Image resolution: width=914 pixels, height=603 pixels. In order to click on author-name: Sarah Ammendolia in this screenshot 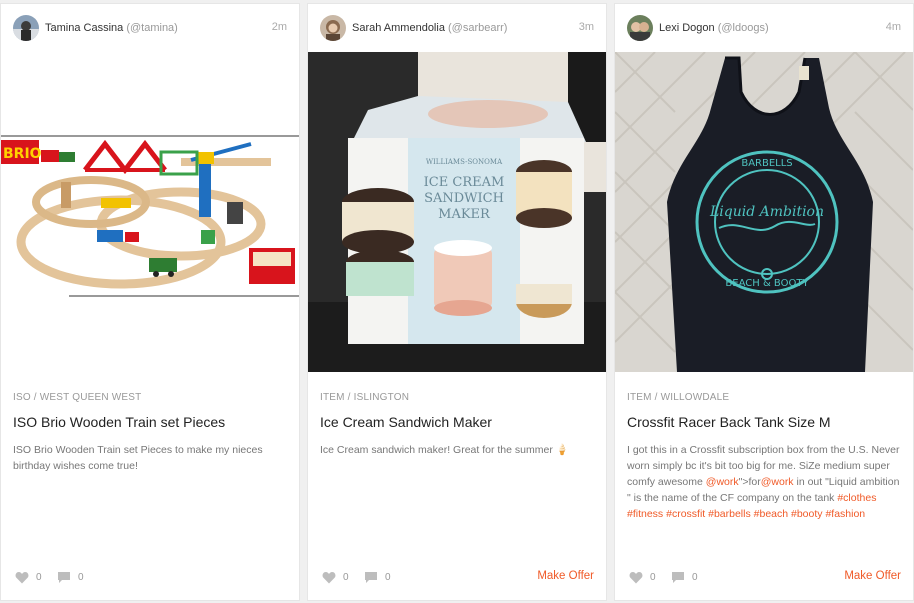, I will do `click(398, 28)`.